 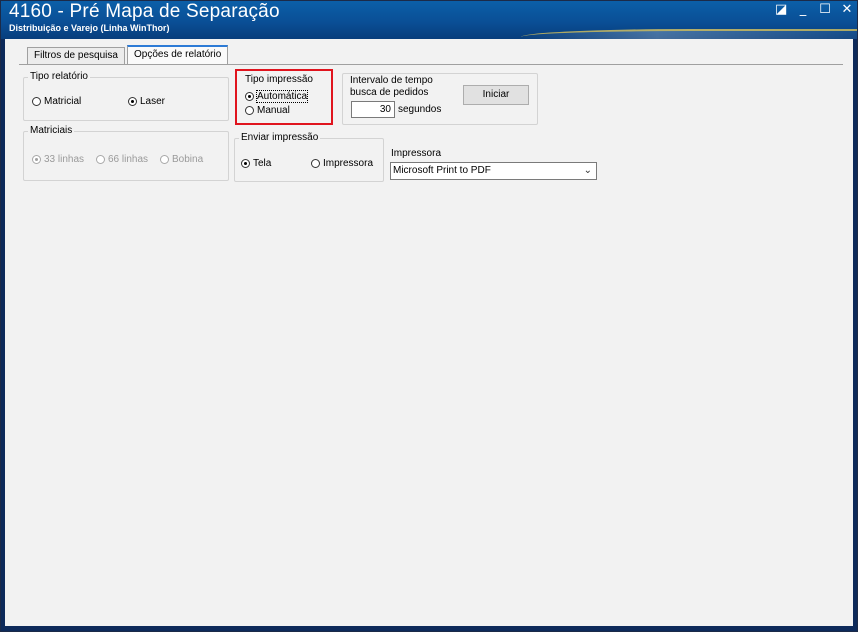 What do you see at coordinates (262, 163) in the screenshot?
I see `radio-tela-label: Tela` at bounding box center [262, 163].